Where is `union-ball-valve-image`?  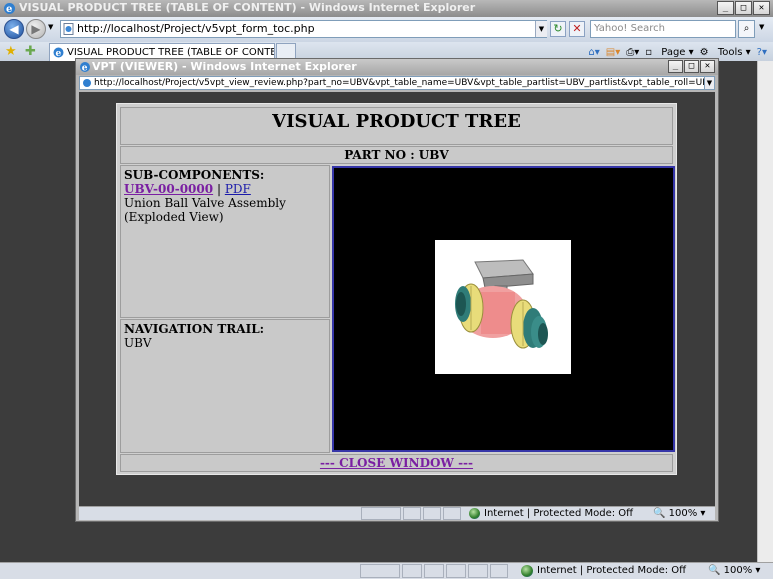 union-ball-valve-image is located at coordinates (501, 304).